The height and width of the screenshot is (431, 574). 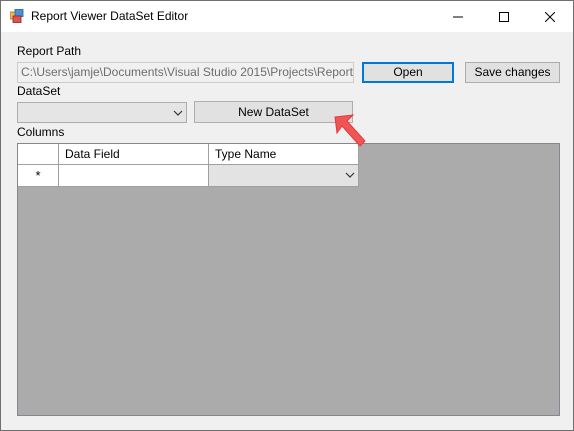 I want to click on open-button: Open, so click(x=408, y=72).